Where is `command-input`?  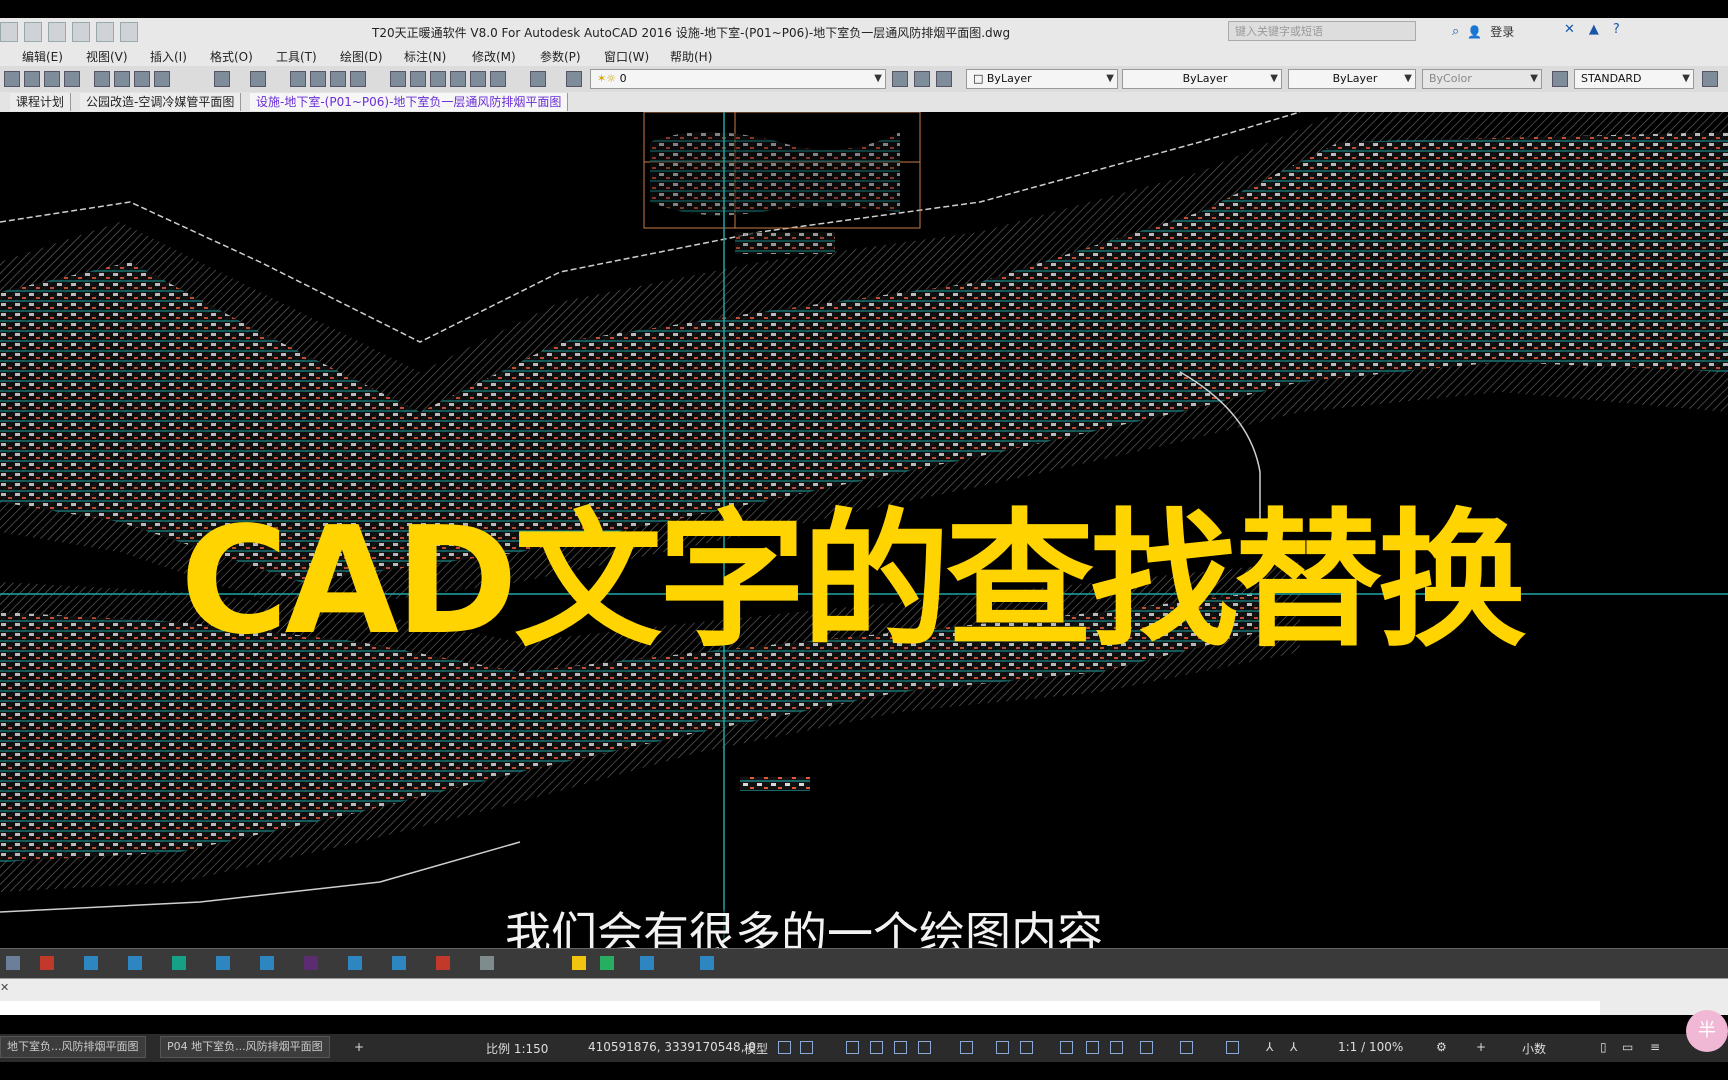
command-input is located at coordinates (800, 1008).